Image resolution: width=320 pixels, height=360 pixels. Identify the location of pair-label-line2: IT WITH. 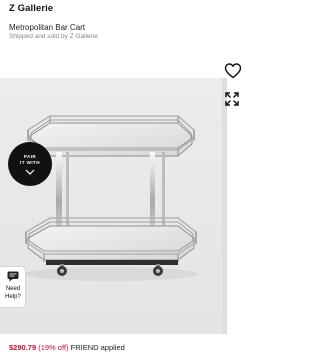
(30, 162).